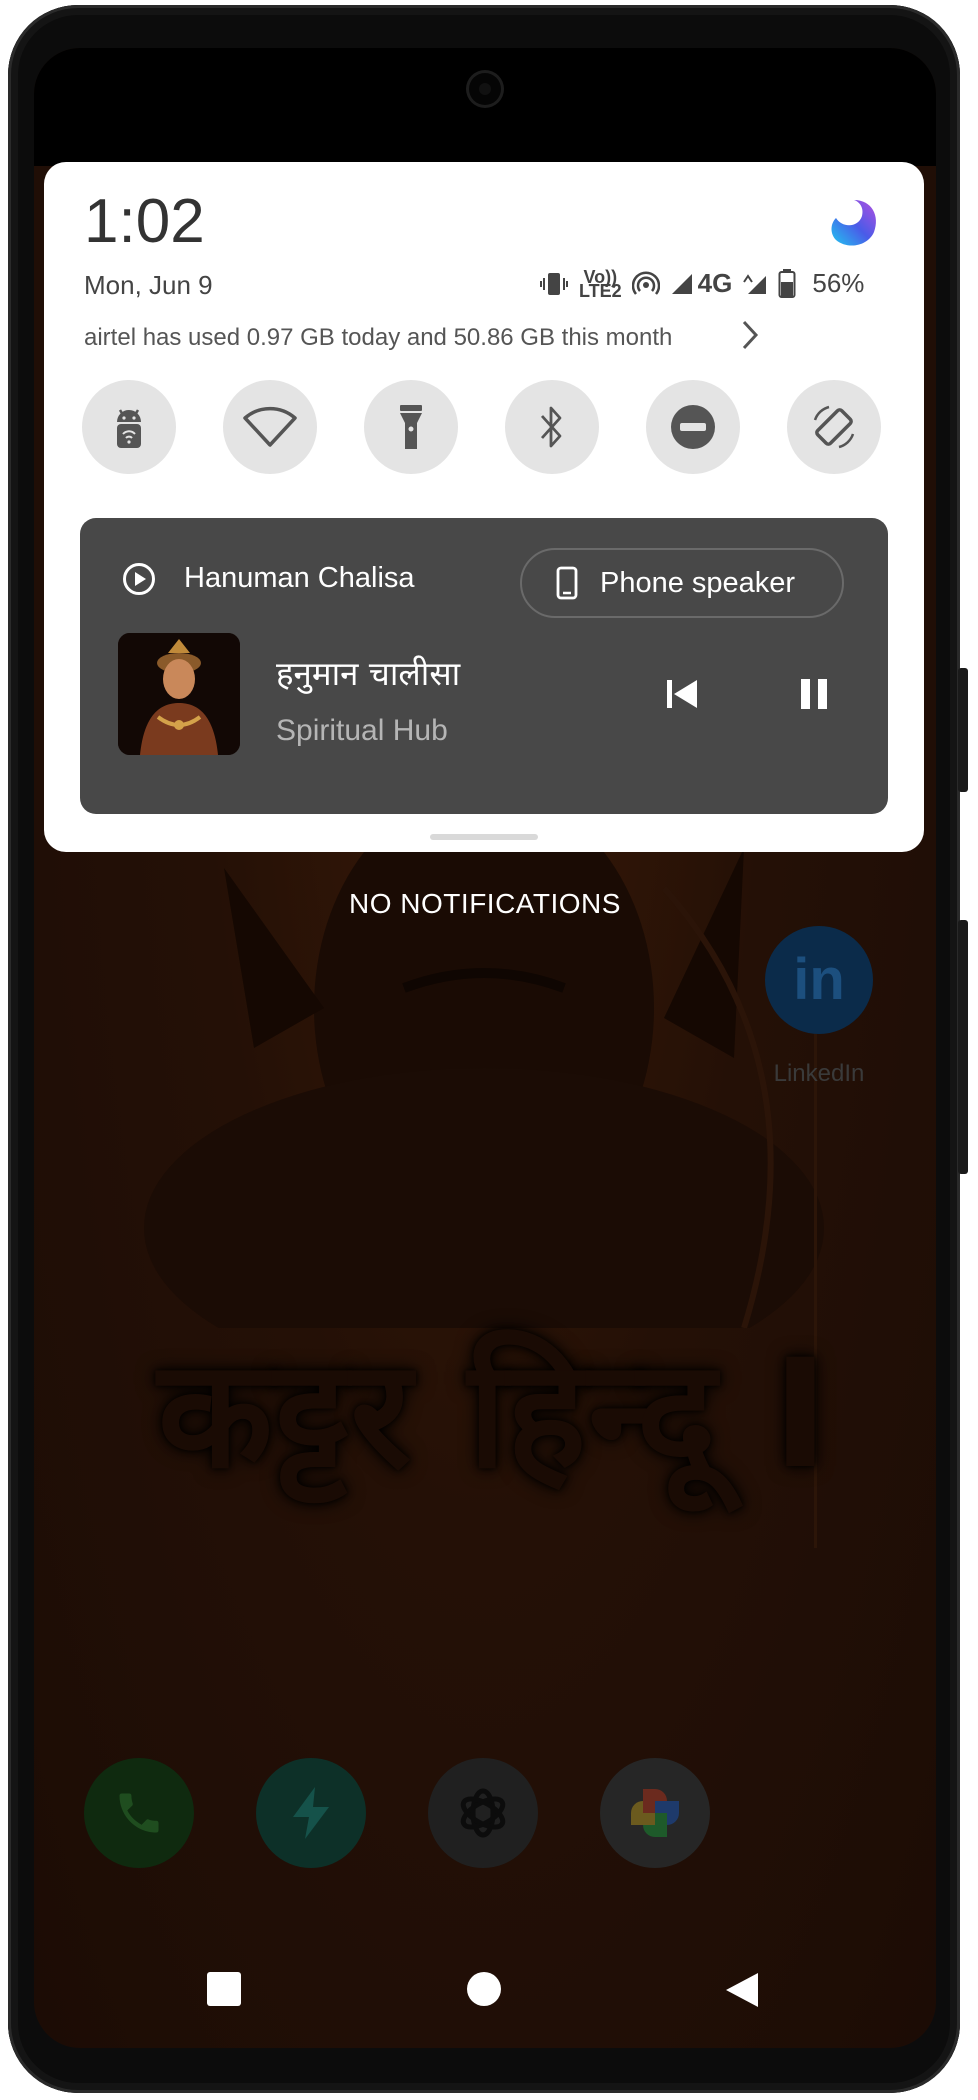  Describe the element at coordinates (787, 283) in the screenshot. I see `battery-icon` at that location.